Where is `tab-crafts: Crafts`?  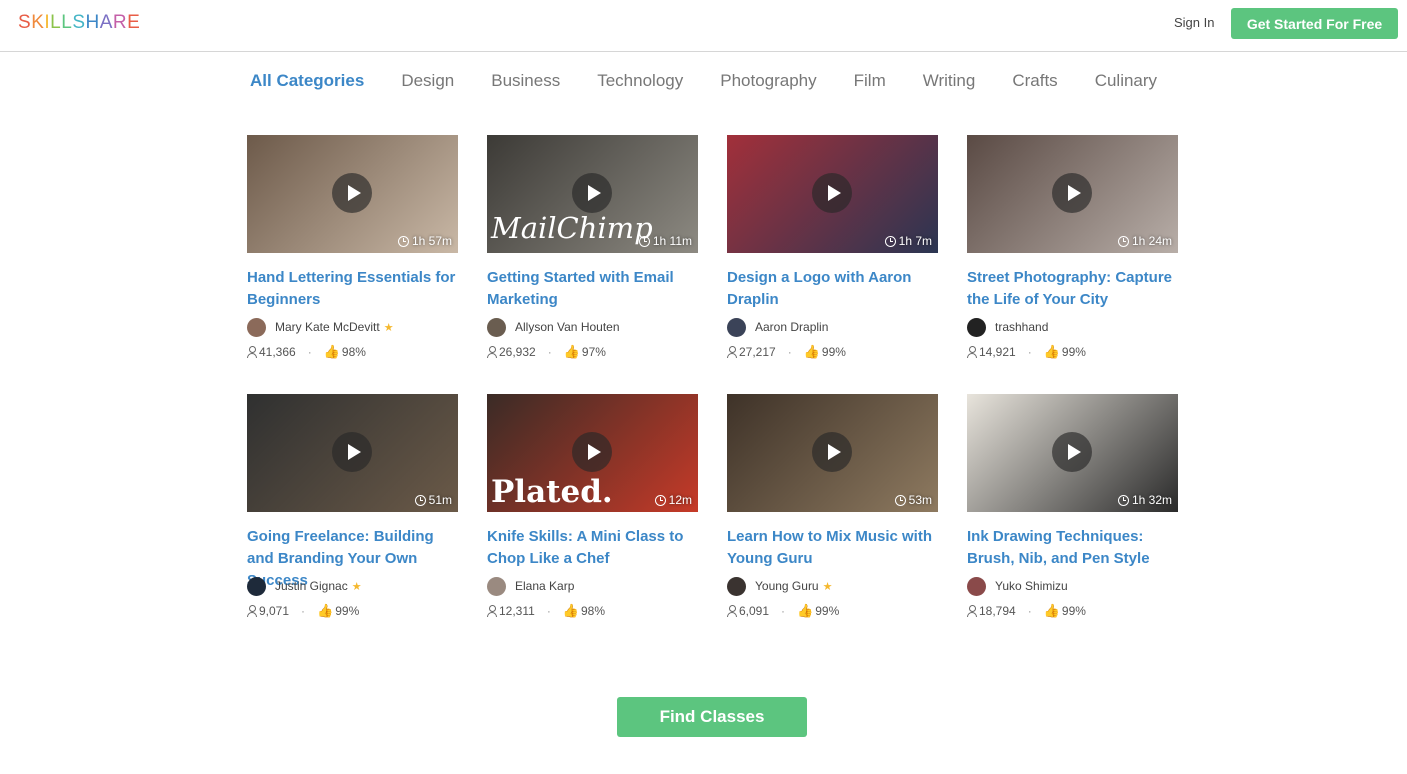 tab-crafts: Crafts is located at coordinates (1034, 83).